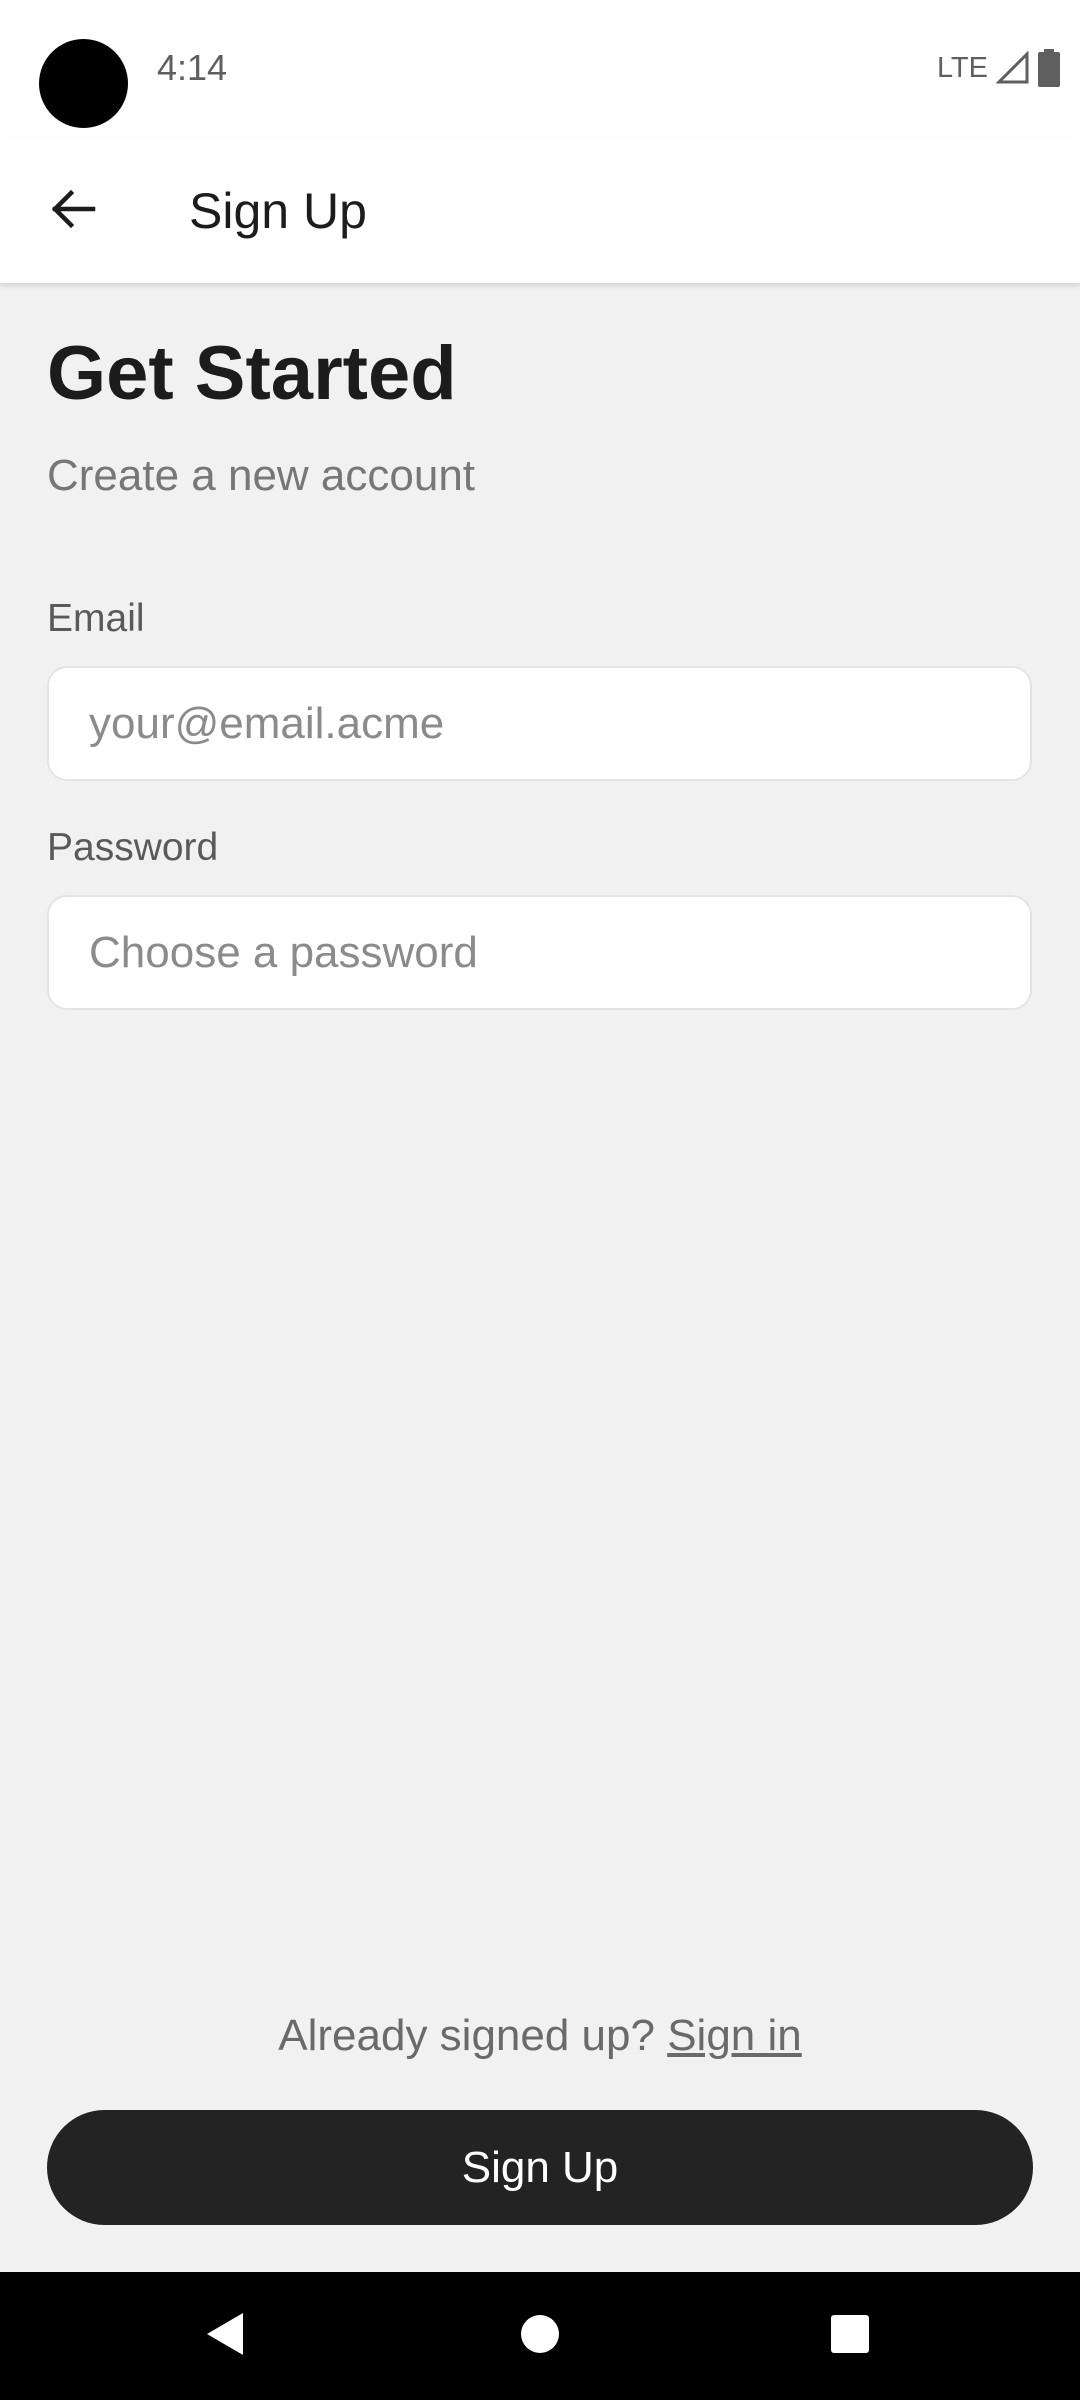  Describe the element at coordinates (96, 618) in the screenshot. I see `email-label: Email` at that location.